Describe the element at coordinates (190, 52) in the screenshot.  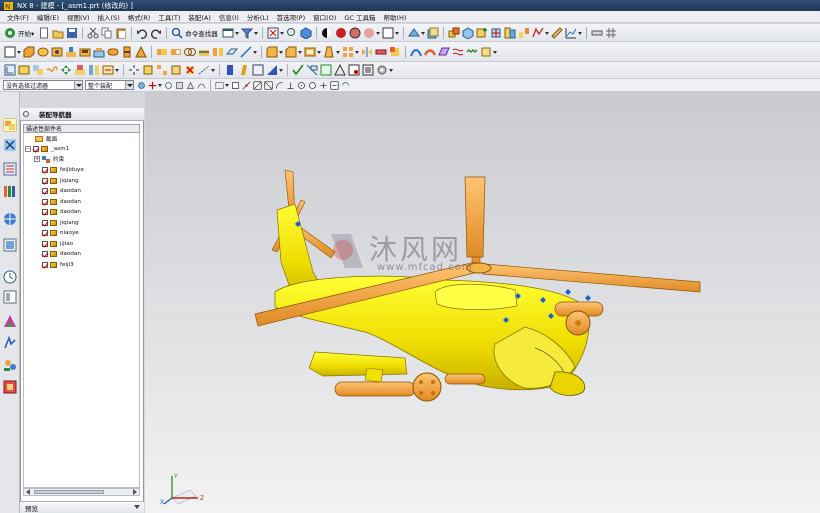
I see `intersect-icon` at that location.